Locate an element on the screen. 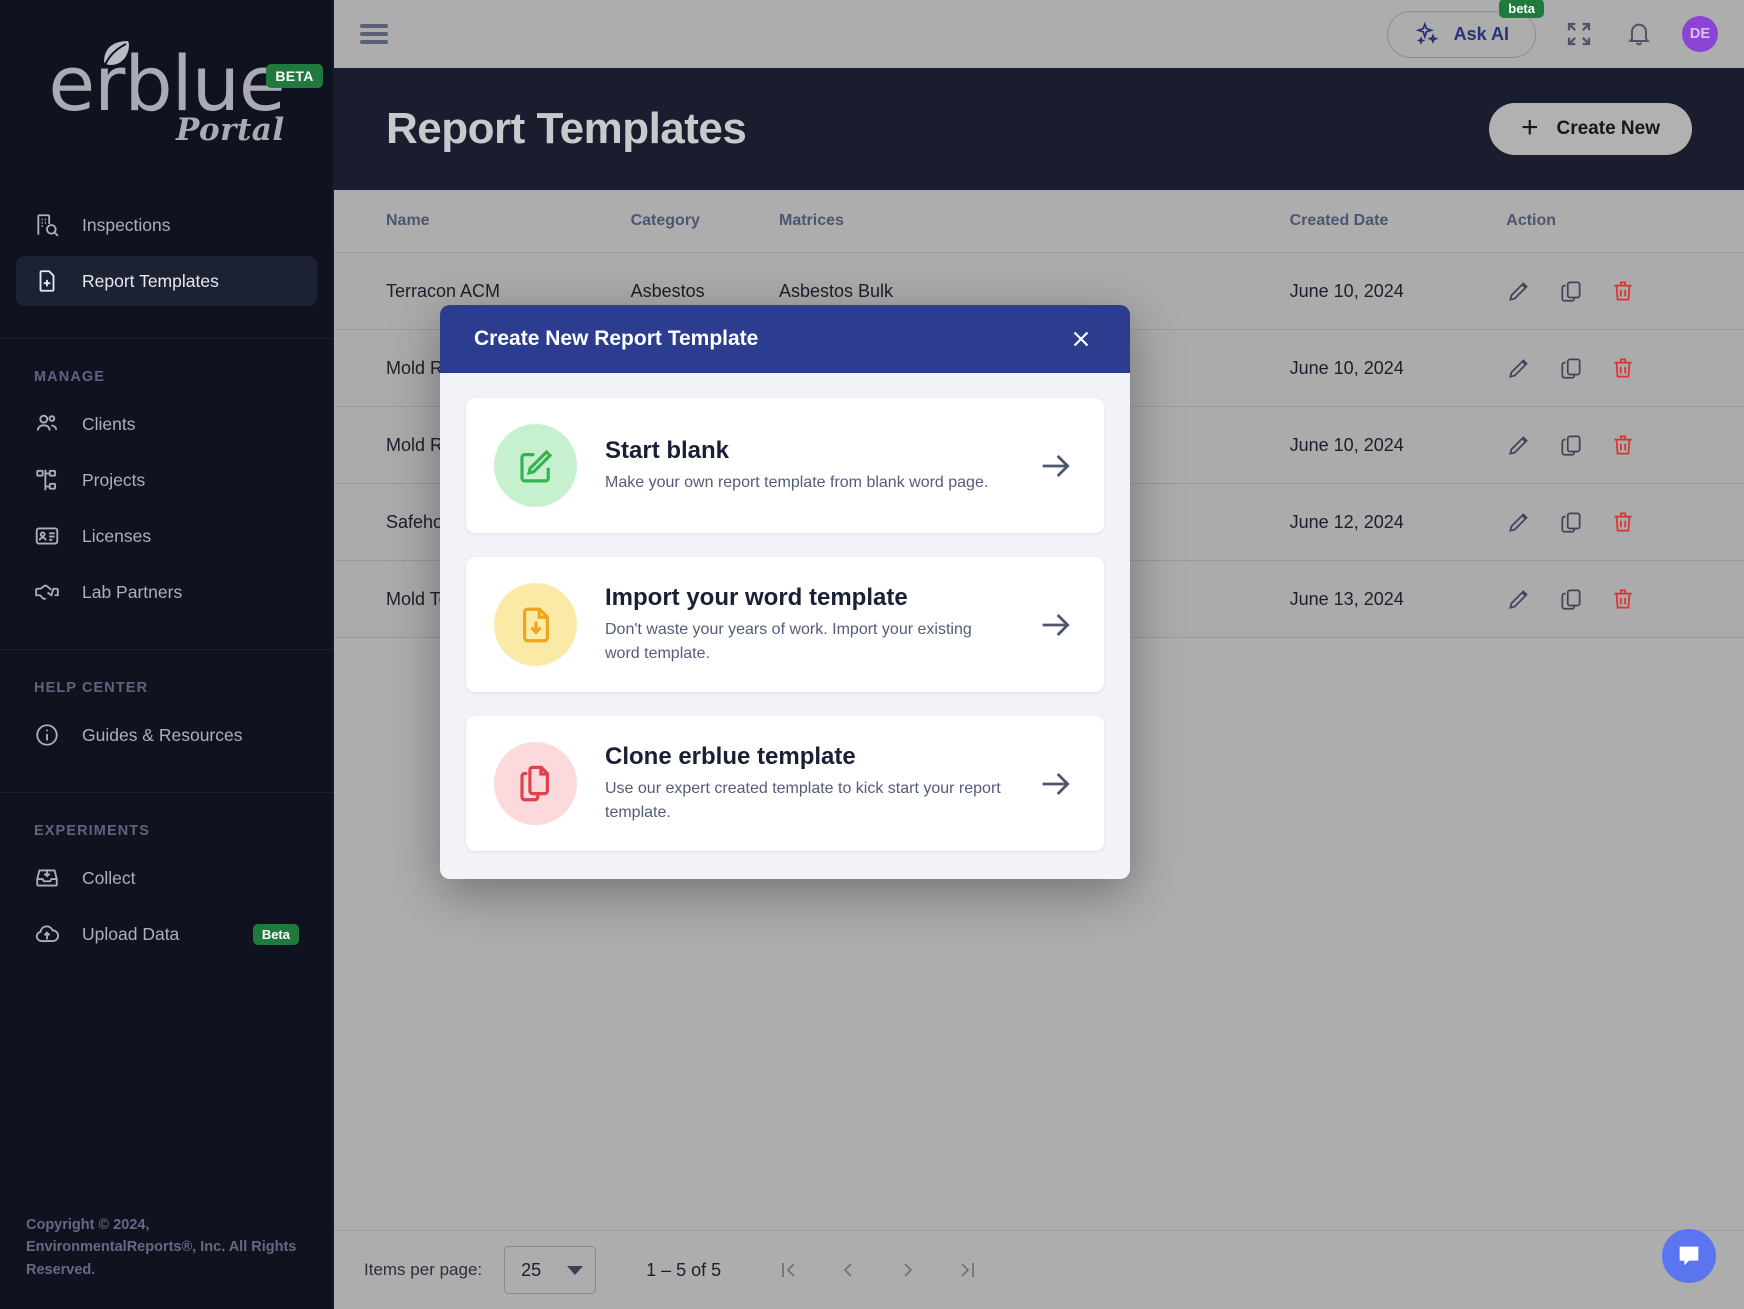 The width and height of the screenshot is (1744, 1309). chat-support-button is located at coordinates (1689, 1256).